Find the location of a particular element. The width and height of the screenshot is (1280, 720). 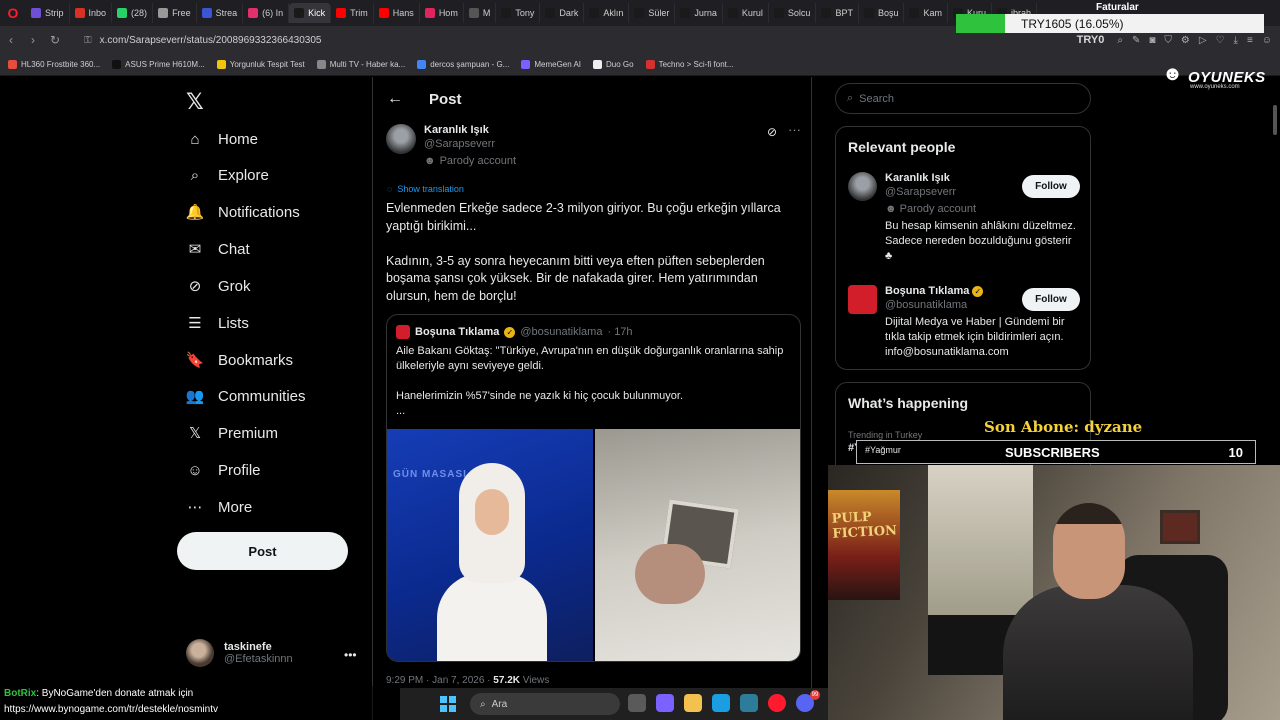

taskview-icon is located at coordinates (637, 703).